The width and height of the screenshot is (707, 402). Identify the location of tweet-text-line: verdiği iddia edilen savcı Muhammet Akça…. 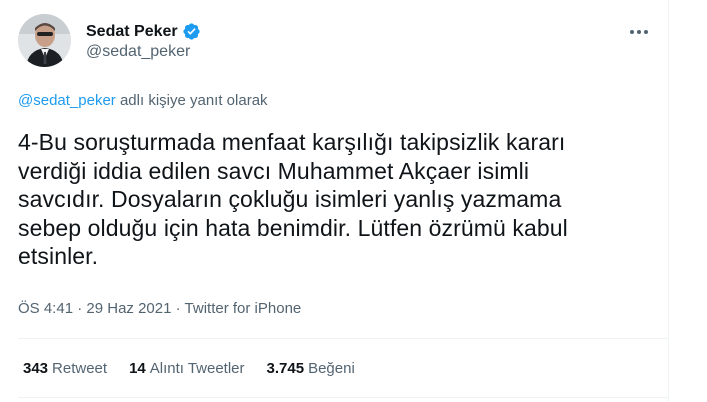
(274, 170).